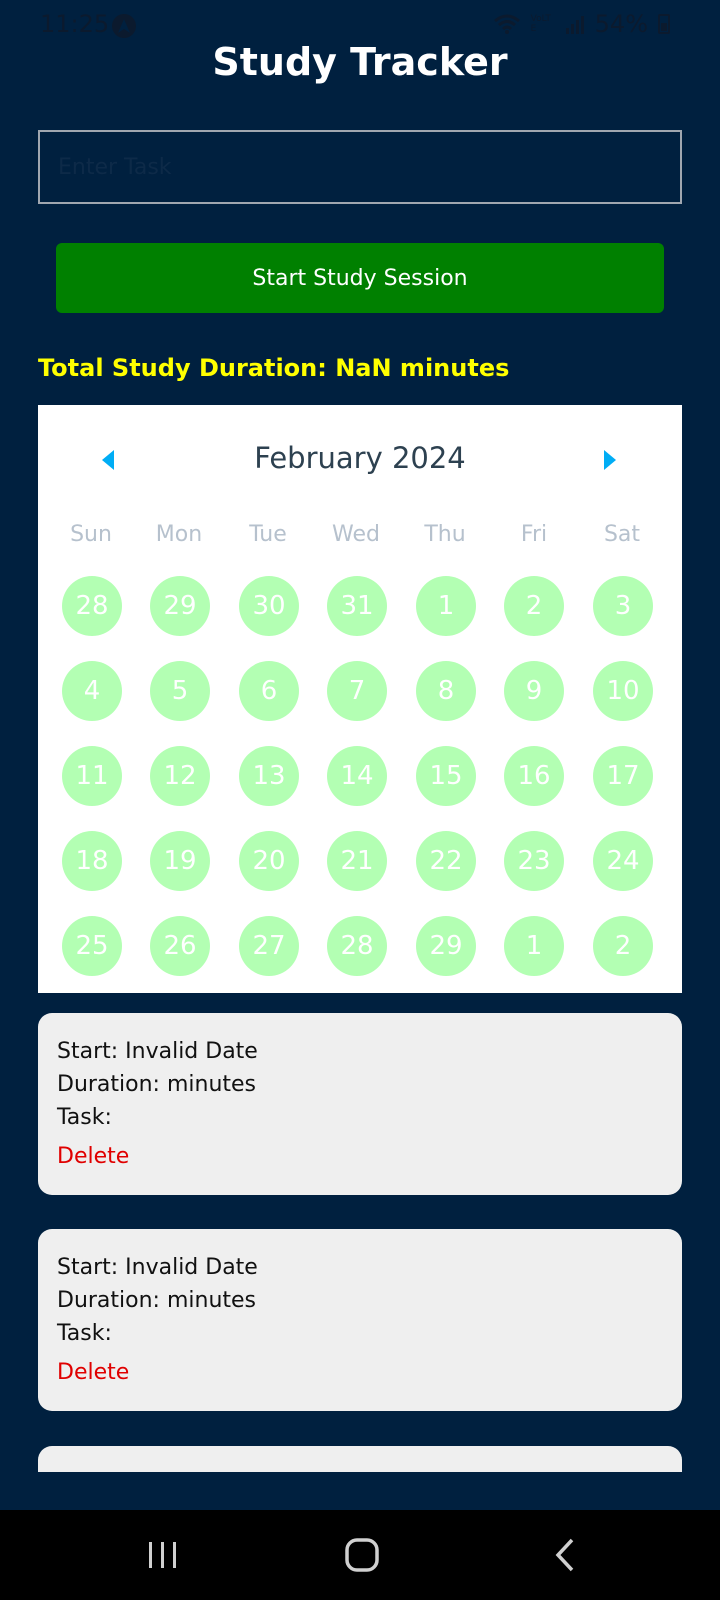 This screenshot has height=1600, width=720. Describe the element at coordinates (506, 24) in the screenshot. I see `wifi-icon` at that location.